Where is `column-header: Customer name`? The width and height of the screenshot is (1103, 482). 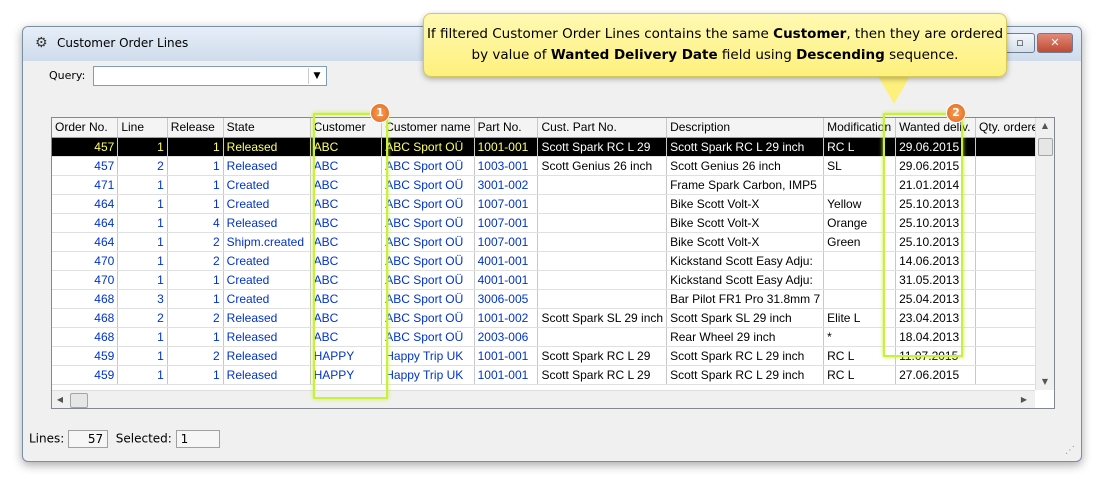 column-header: Customer name is located at coordinates (428, 128).